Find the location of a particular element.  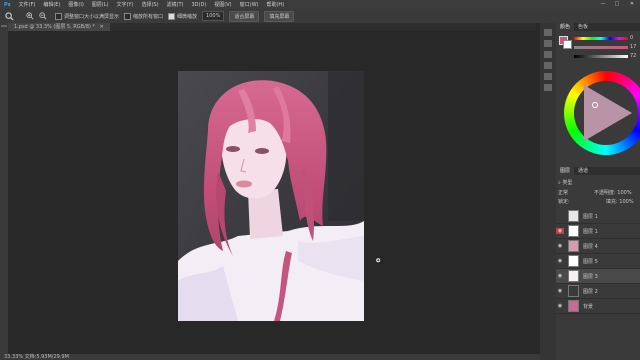

tool-panel is located at coordinates (4, 188).